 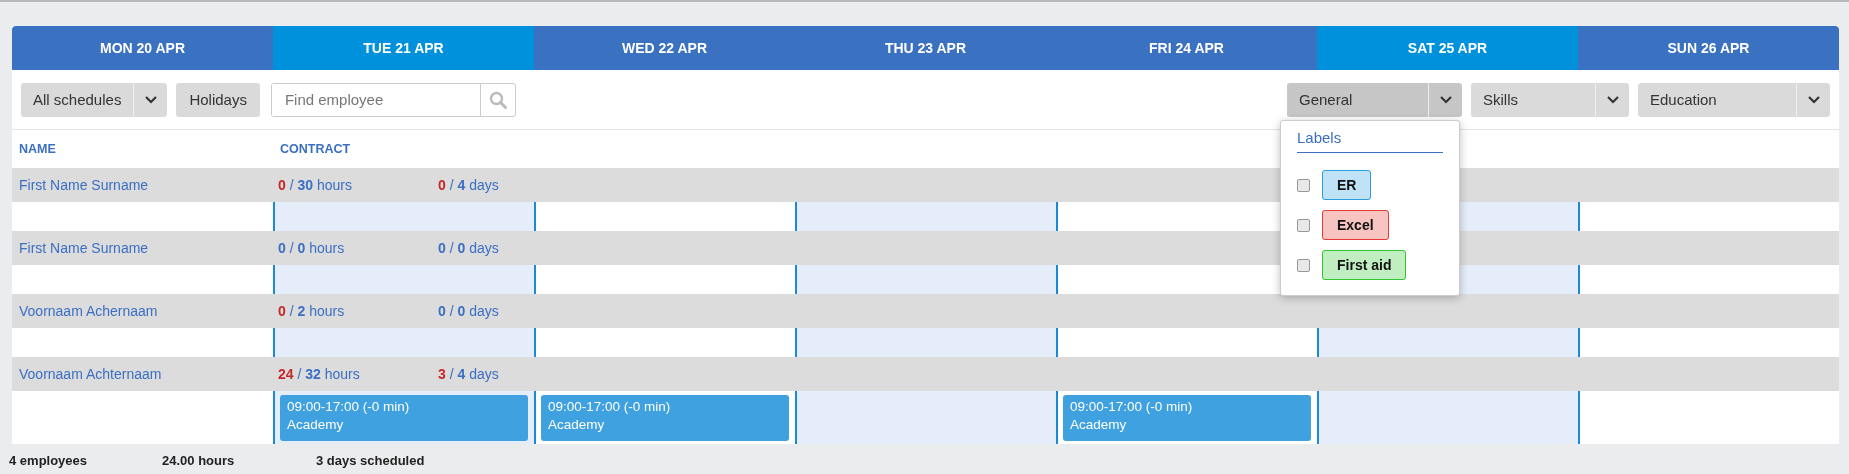 I want to click on day-header: MON 20 APR, so click(x=142, y=48).